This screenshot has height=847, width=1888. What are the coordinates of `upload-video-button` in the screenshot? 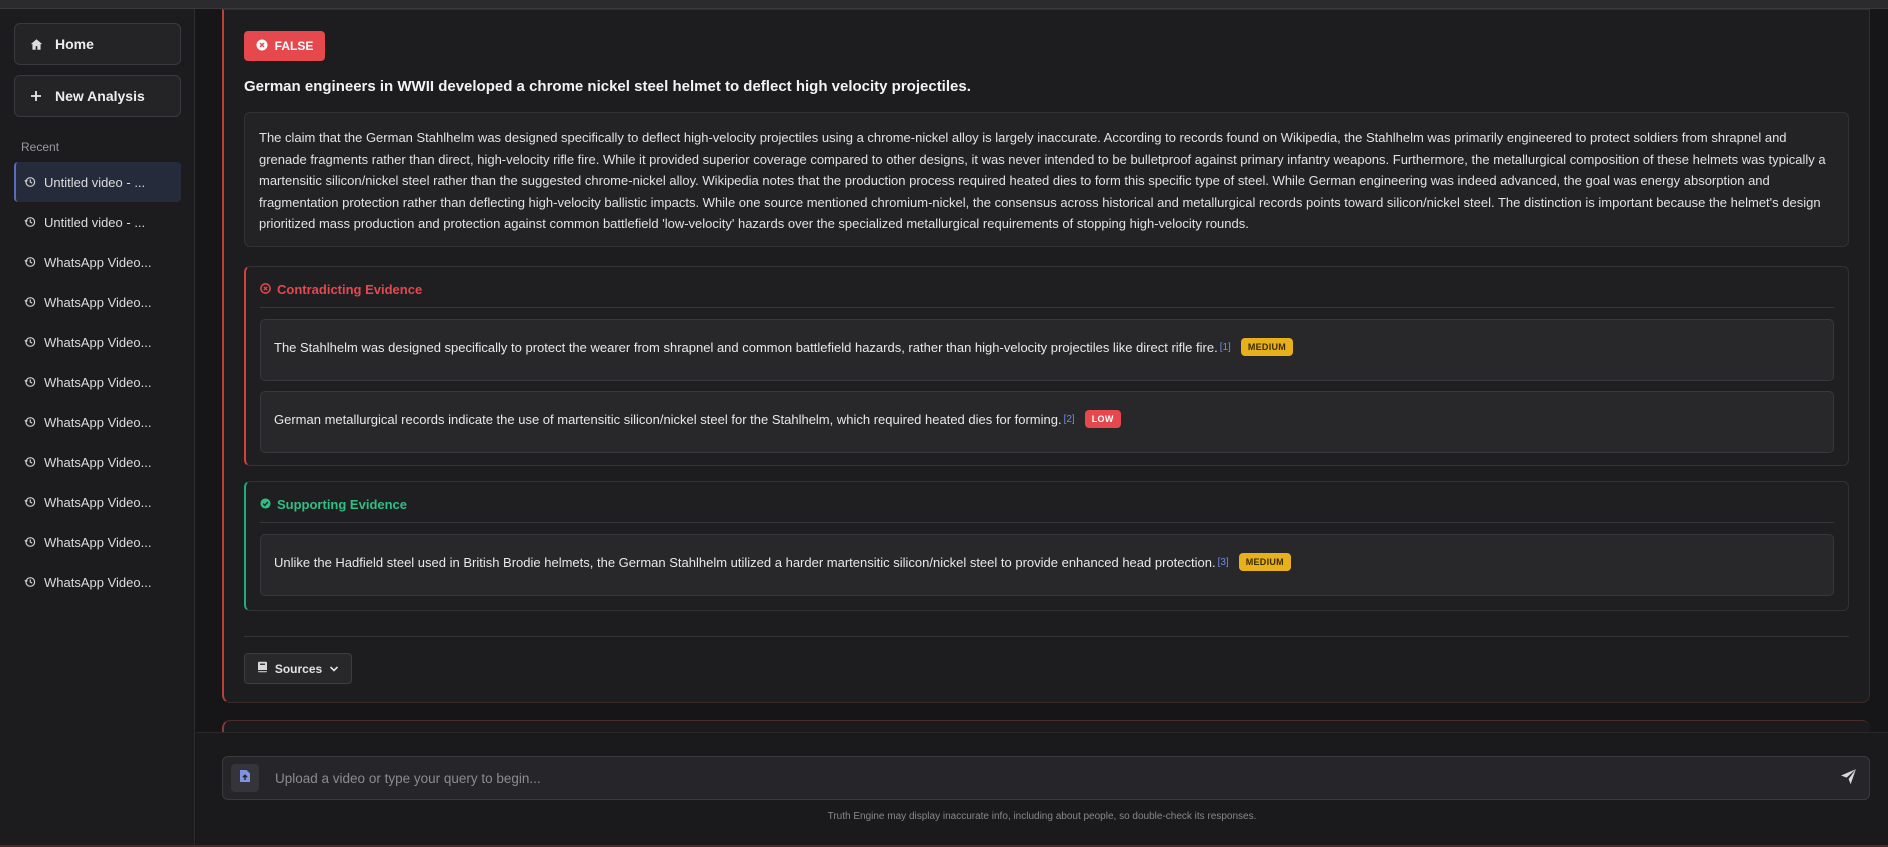 It's located at (245, 778).